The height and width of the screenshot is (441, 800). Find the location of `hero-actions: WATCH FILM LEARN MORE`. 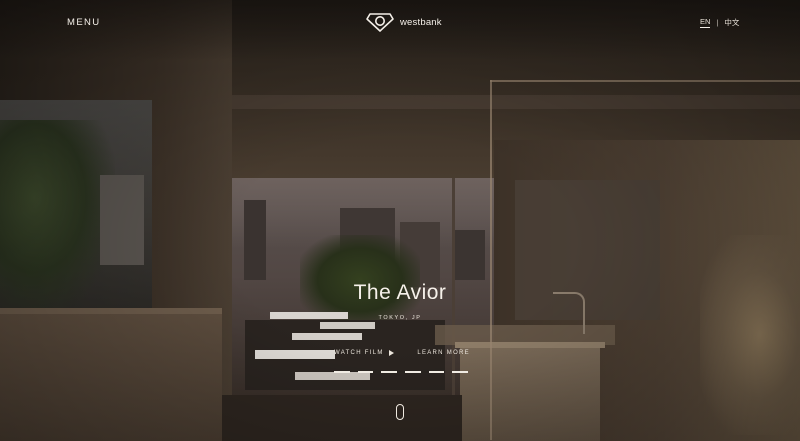

hero-actions: WATCH FILM LEARN MORE is located at coordinates (402, 353).